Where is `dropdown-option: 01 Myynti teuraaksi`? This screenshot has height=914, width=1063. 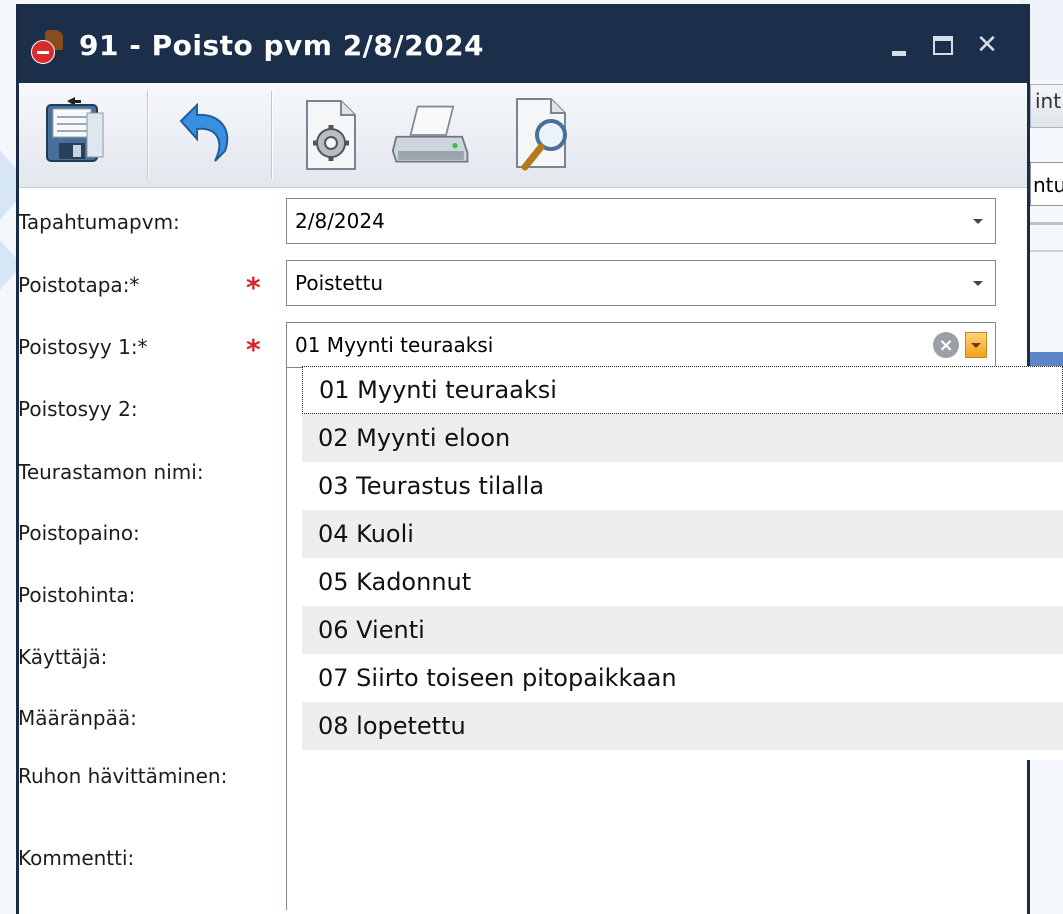 dropdown-option: 01 Myynti teuraaksi is located at coordinates (682, 390).